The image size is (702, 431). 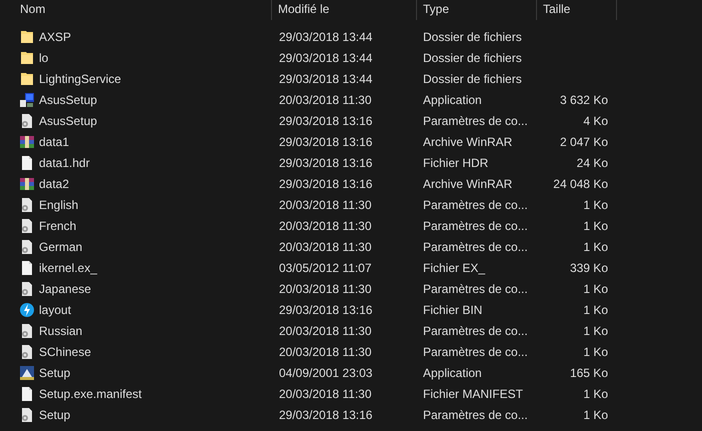 What do you see at coordinates (55, 309) in the screenshot?
I see `file-name: layout` at bounding box center [55, 309].